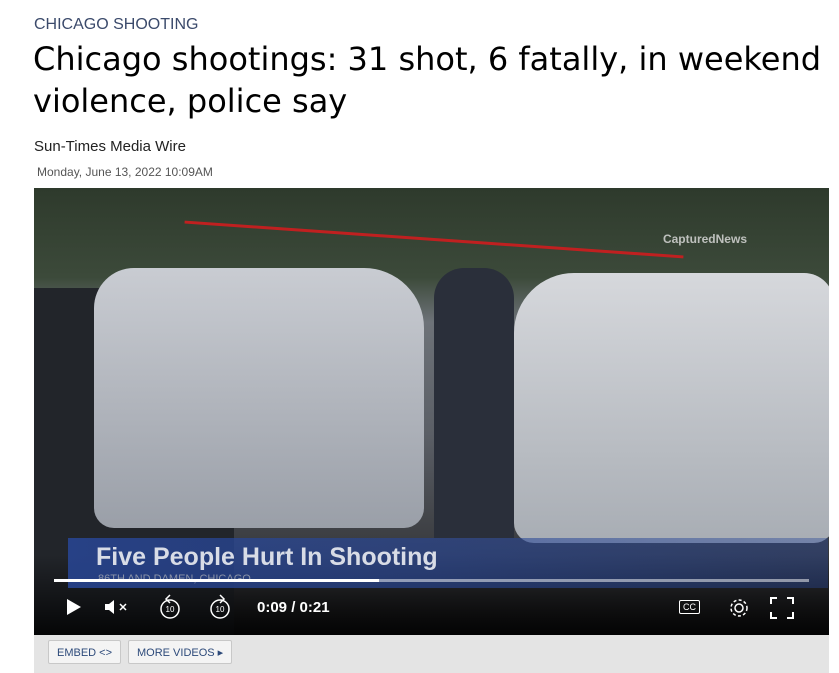 This screenshot has height=673, width=839. What do you see at coordinates (116, 25) in the screenshot?
I see `category-kicker: CHICAGO SHOOTING` at bounding box center [116, 25].